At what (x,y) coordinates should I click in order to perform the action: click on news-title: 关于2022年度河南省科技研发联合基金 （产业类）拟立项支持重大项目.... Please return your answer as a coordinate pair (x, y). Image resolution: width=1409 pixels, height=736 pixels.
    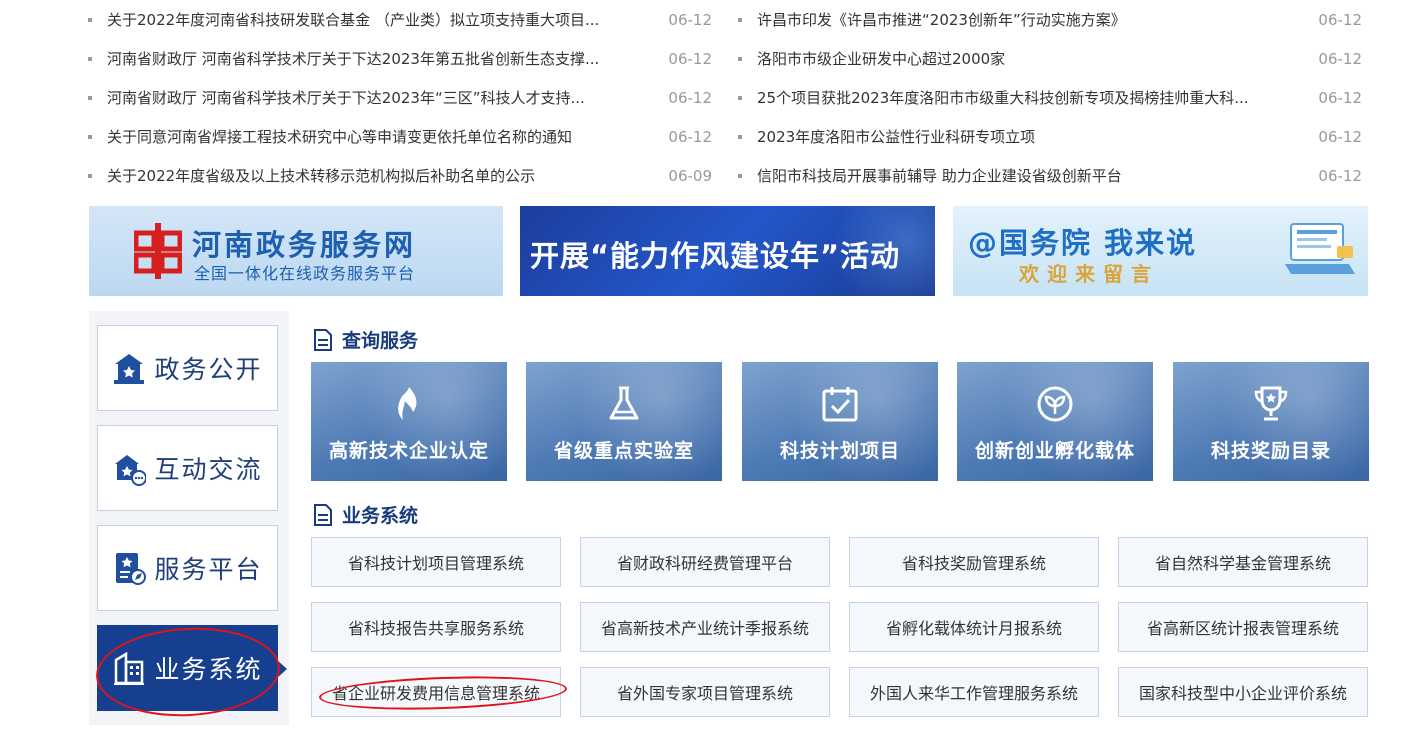
    Looking at the image, I should click on (387, 19).